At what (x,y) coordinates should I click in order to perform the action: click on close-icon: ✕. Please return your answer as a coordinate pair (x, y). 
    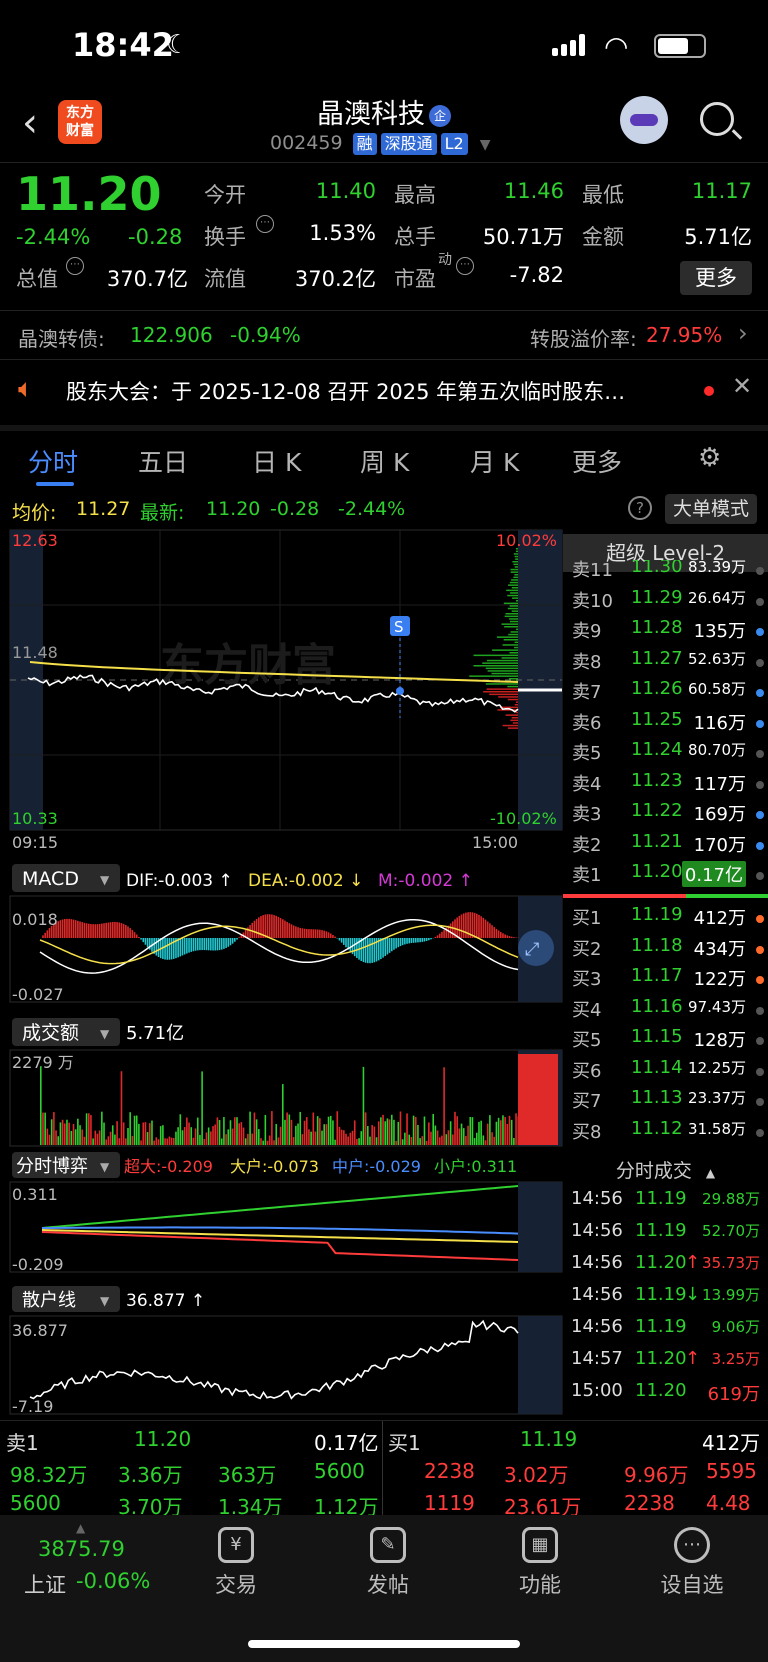
    Looking at the image, I should click on (742, 386).